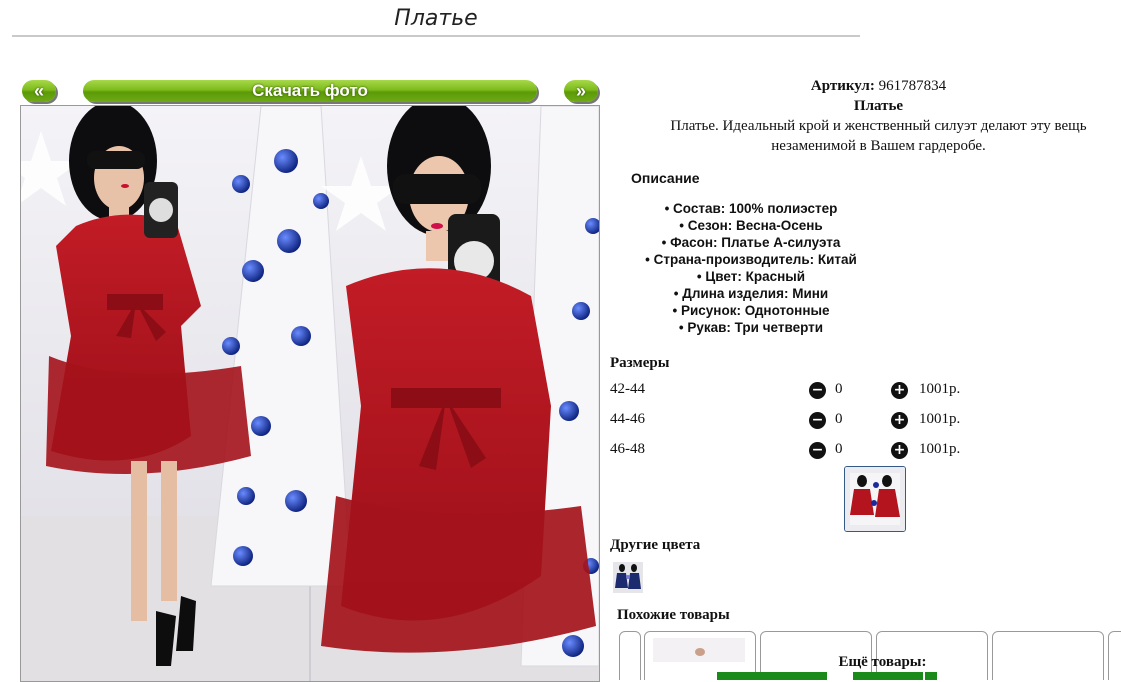 This screenshot has height=682, width=1121. What do you see at coordinates (627, 419) in the screenshot?
I see `size-label: 44-46` at bounding box center [627, 419].